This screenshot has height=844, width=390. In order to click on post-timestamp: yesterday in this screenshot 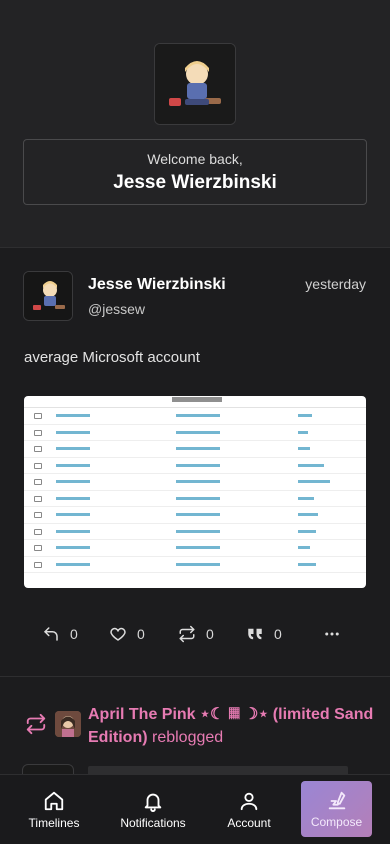, I will do `click(335, 284)`.